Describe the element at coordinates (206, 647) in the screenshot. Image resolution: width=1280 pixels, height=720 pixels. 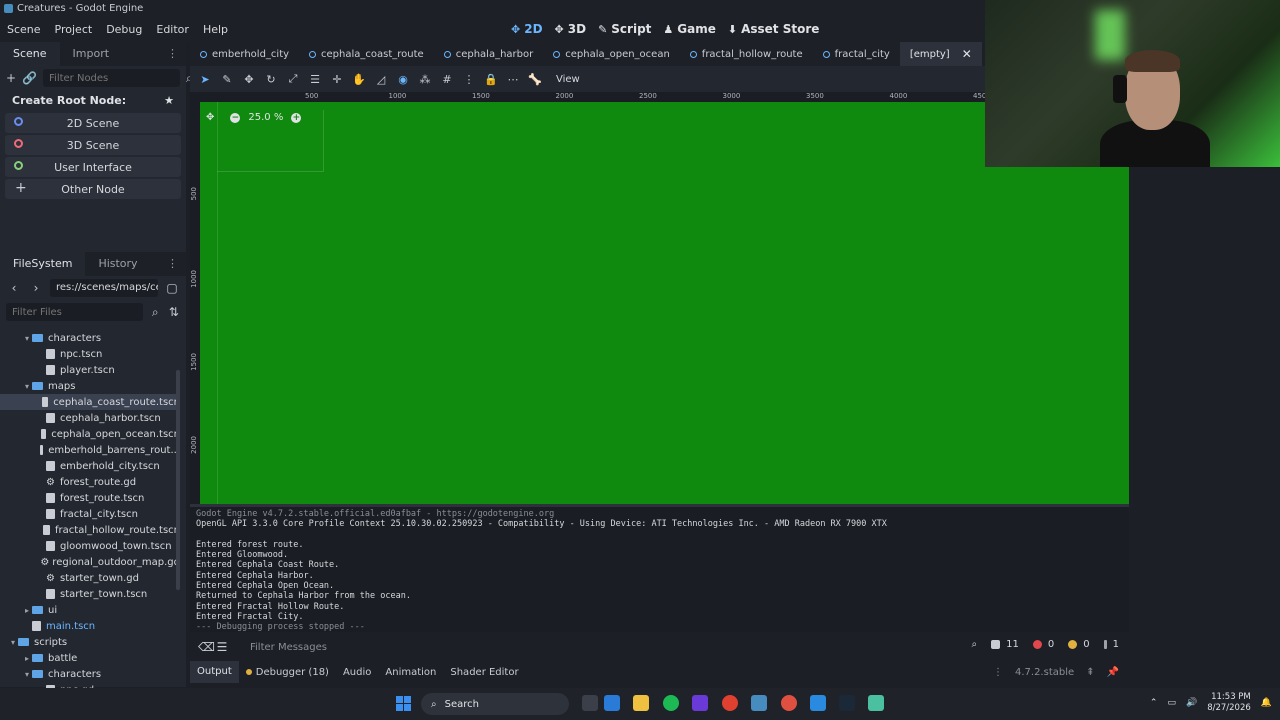
I see `clear-output-icon: ⌫` at that location.